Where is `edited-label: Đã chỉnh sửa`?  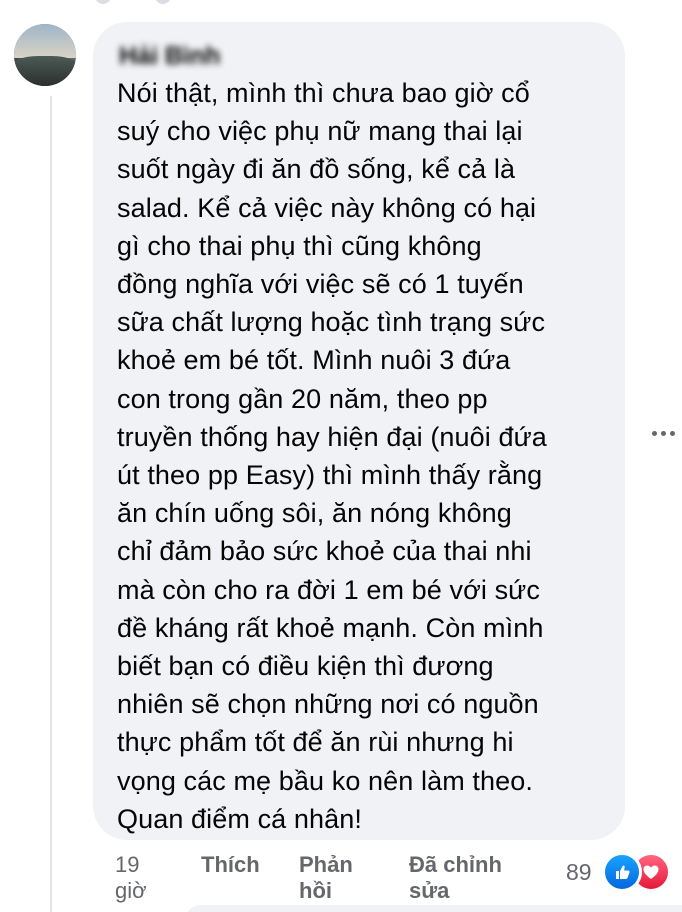
edited-label: Đã chỉnh sửa is located at coordinates (474, 878).